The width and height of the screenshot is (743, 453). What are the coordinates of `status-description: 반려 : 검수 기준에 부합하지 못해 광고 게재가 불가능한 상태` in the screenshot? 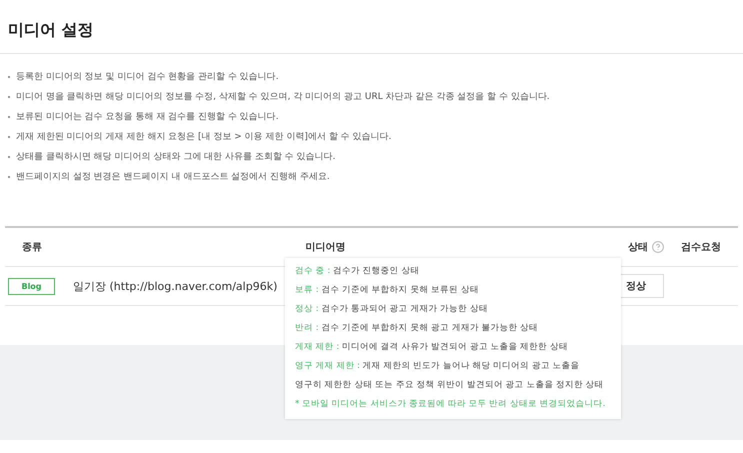 It's located at (417, 328).